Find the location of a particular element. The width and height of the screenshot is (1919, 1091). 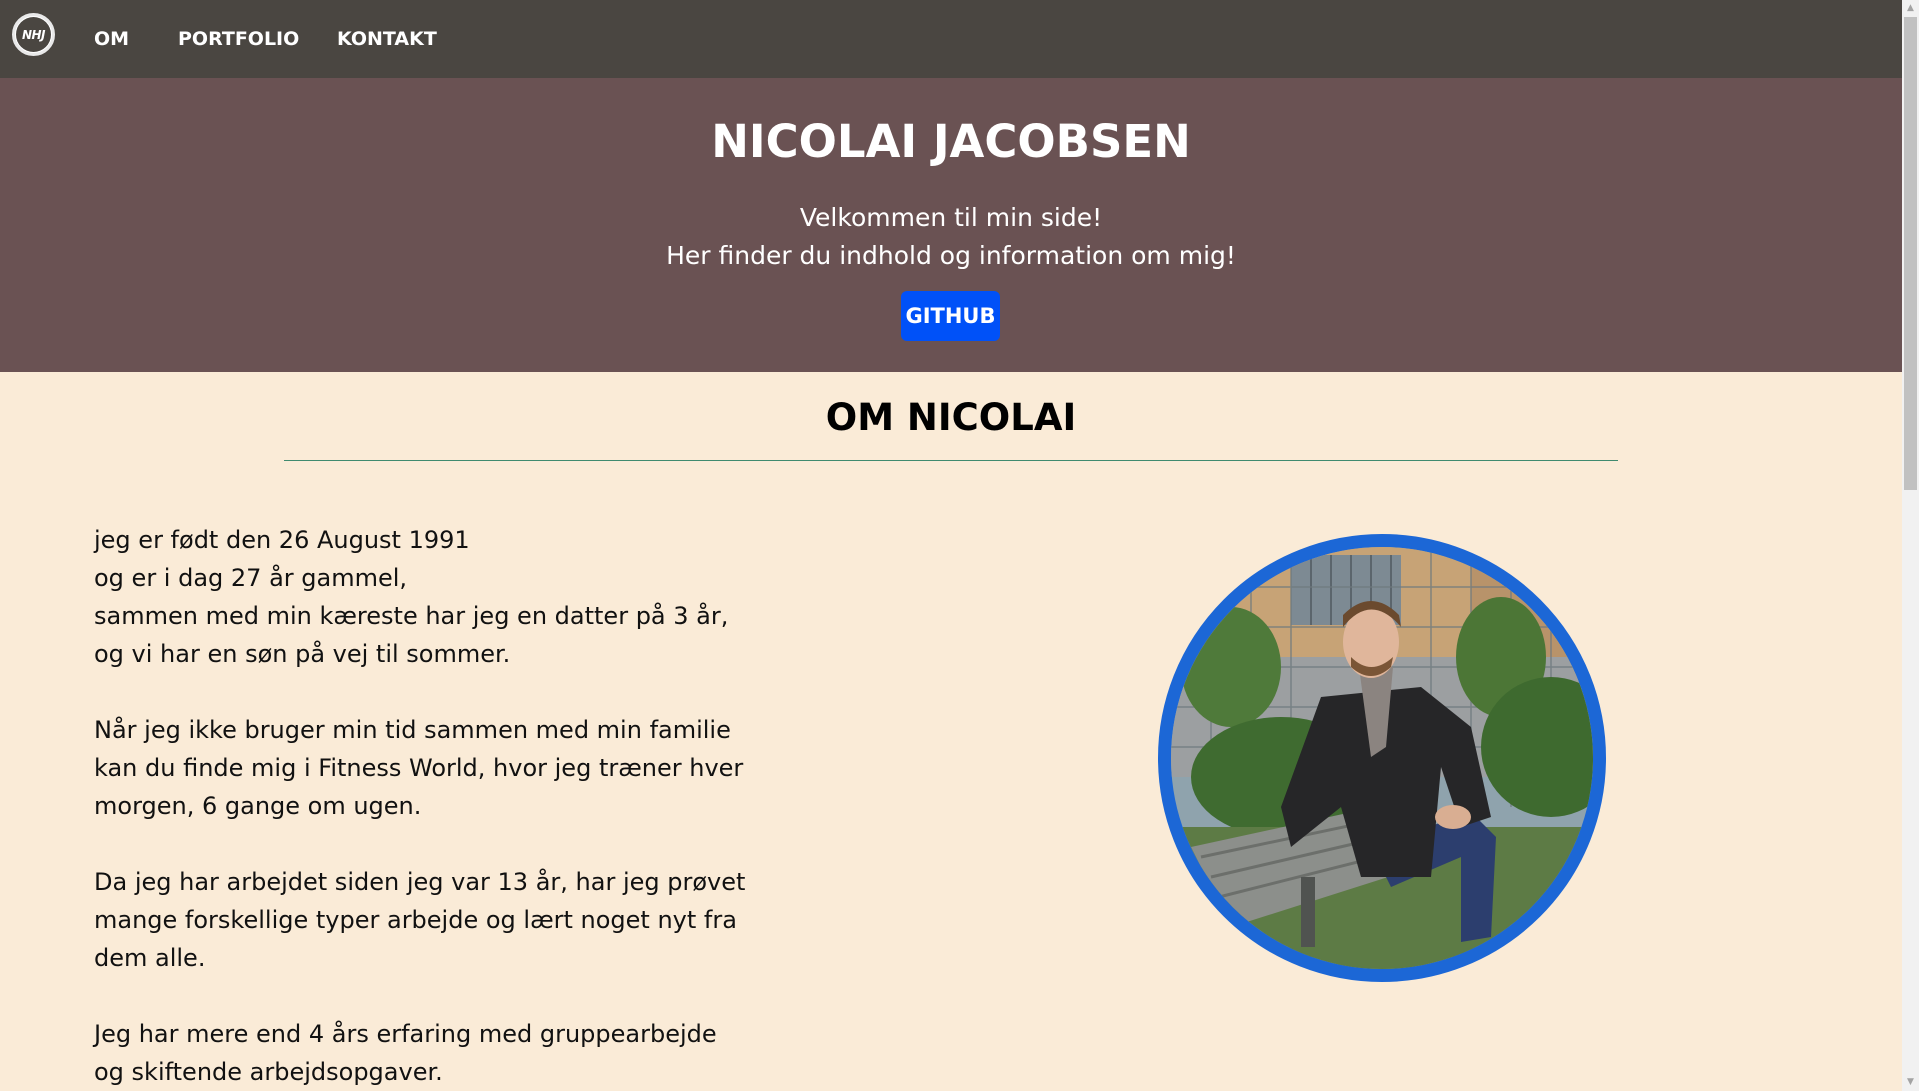

profile-photo is located at coordinates (1382, 758).